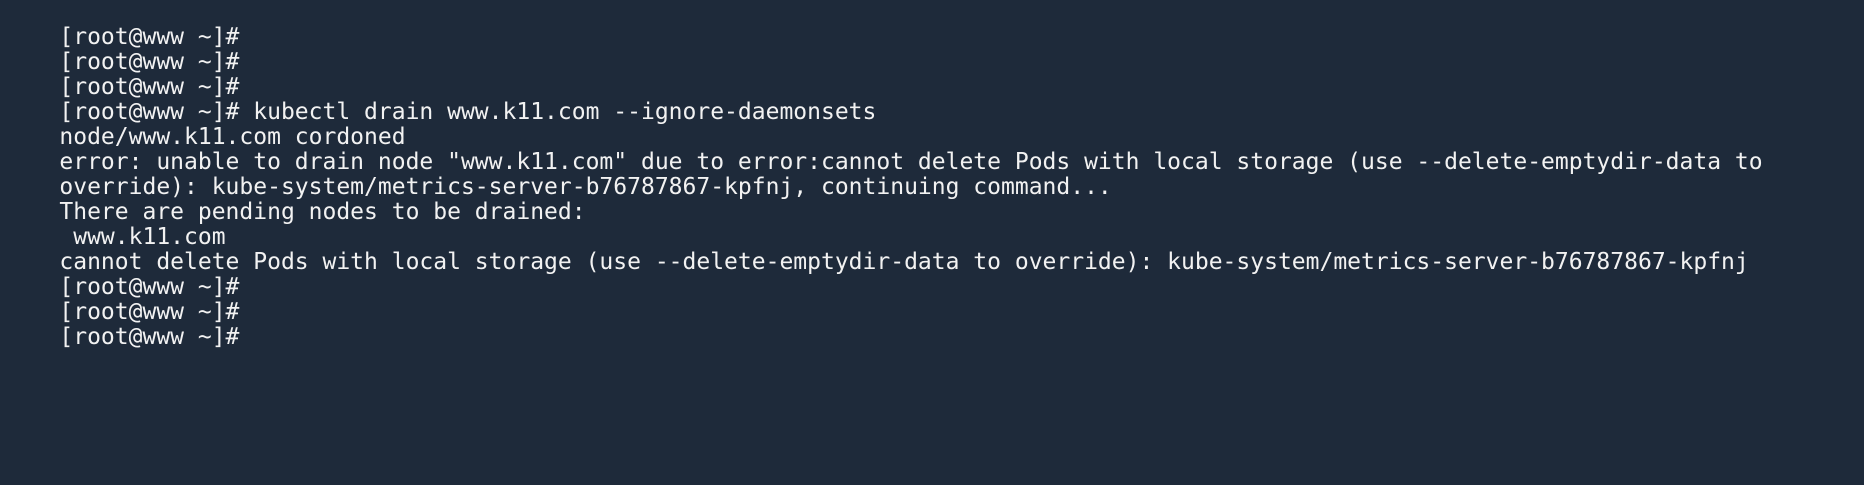 This screenshot has width=1864, height=485. I want to click on output-text: www.k11.com, so click(142, 237).